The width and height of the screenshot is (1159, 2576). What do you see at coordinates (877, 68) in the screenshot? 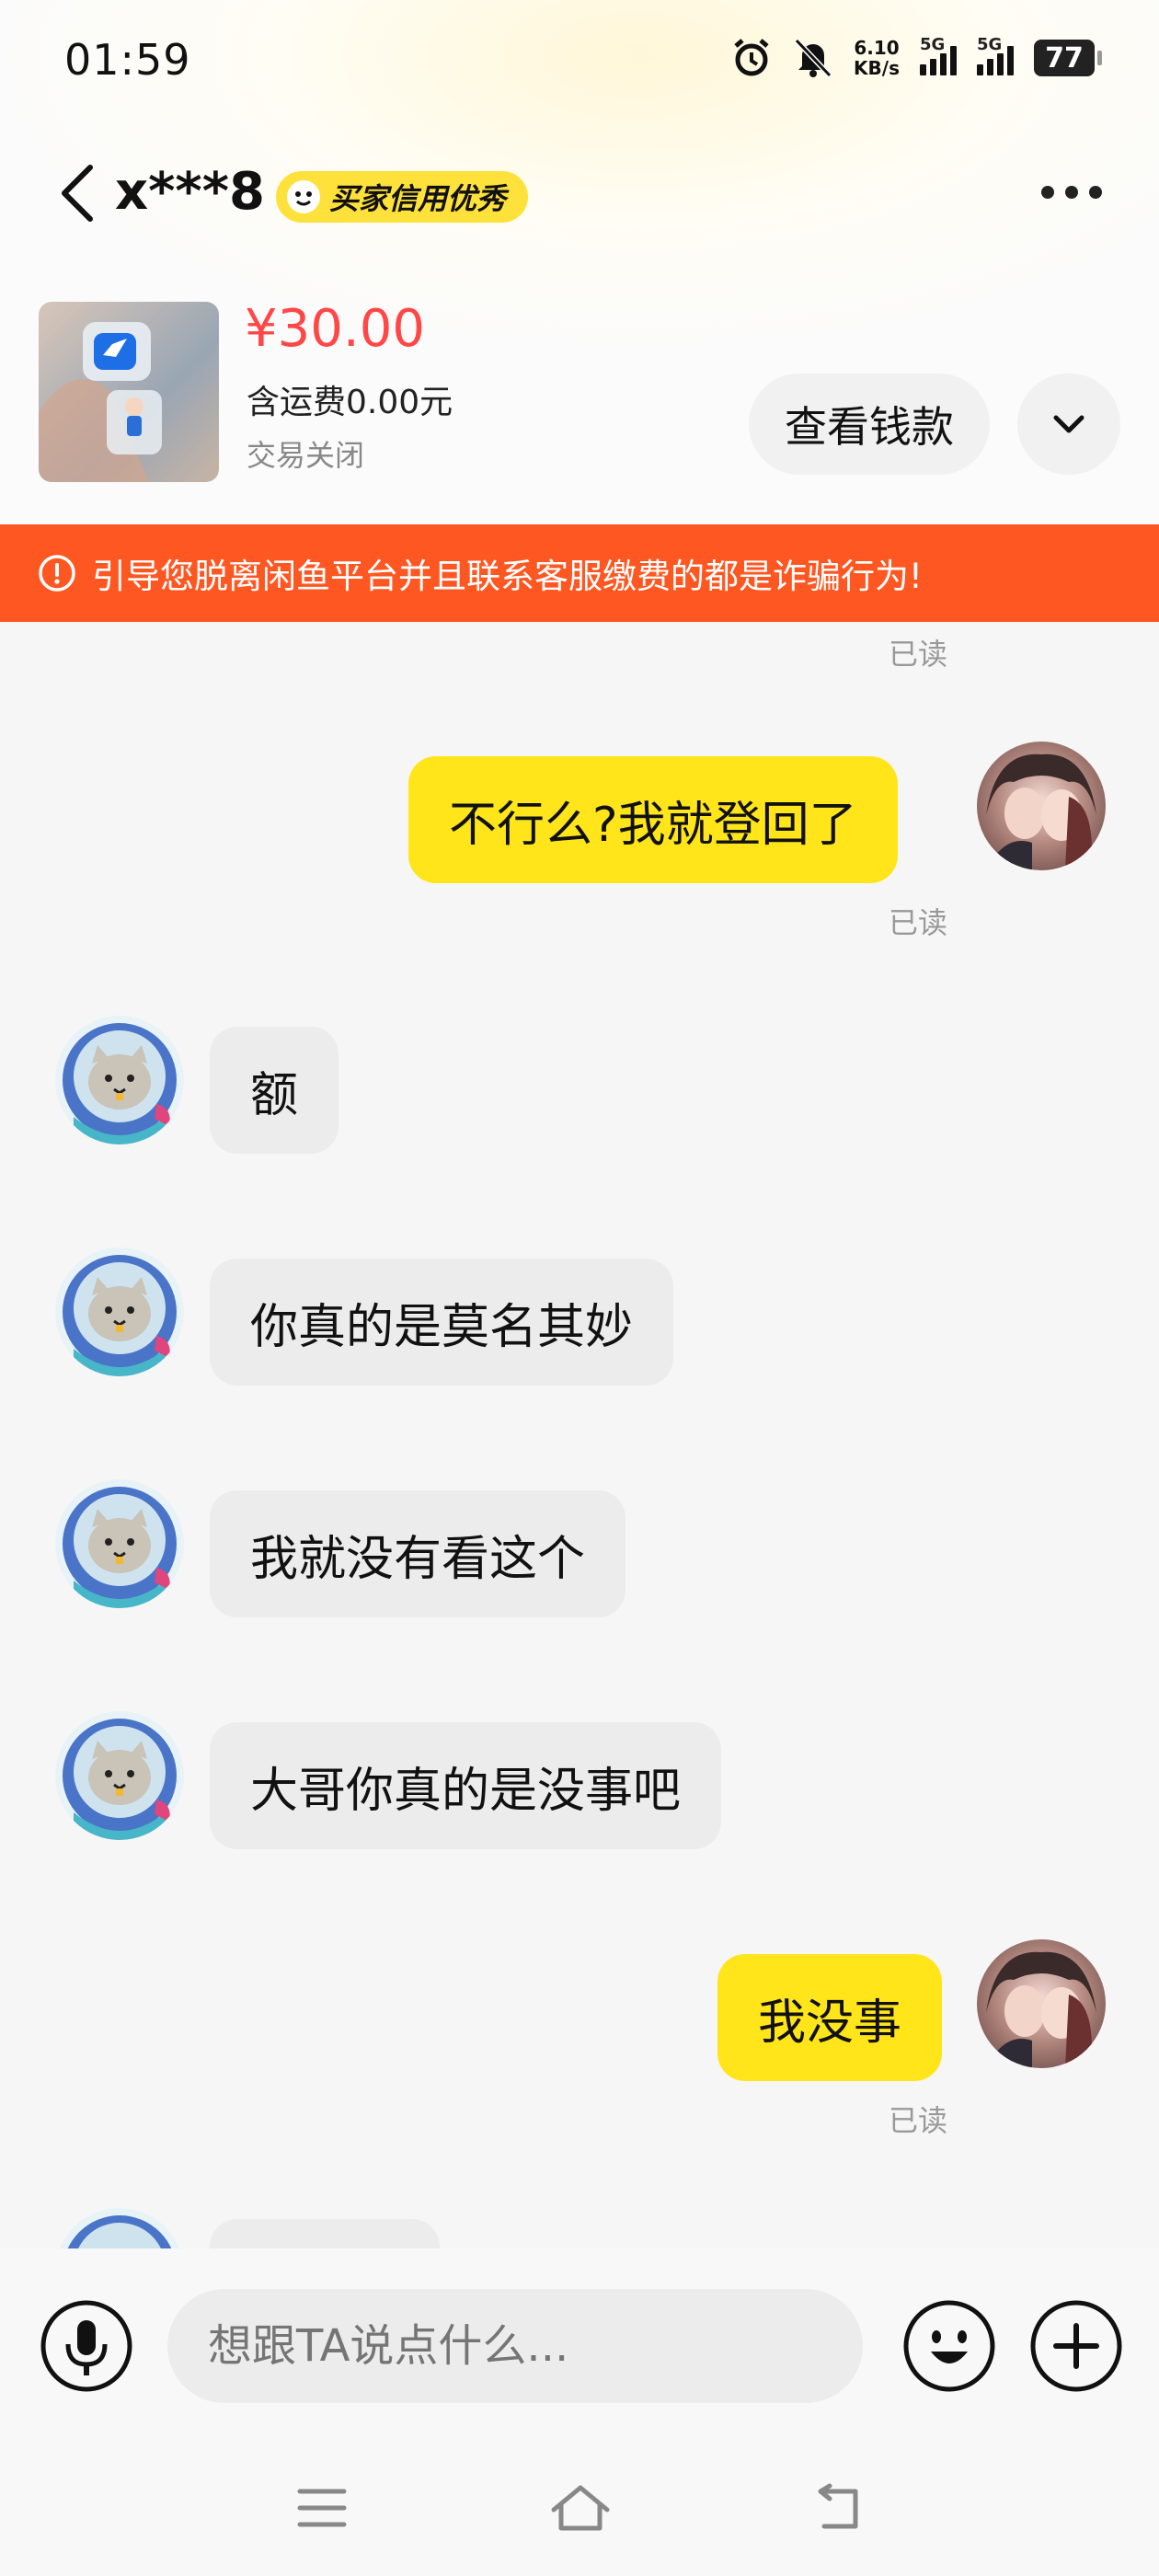
I see `net-speed-unit: KB/s` at bounding box center [877, 68].